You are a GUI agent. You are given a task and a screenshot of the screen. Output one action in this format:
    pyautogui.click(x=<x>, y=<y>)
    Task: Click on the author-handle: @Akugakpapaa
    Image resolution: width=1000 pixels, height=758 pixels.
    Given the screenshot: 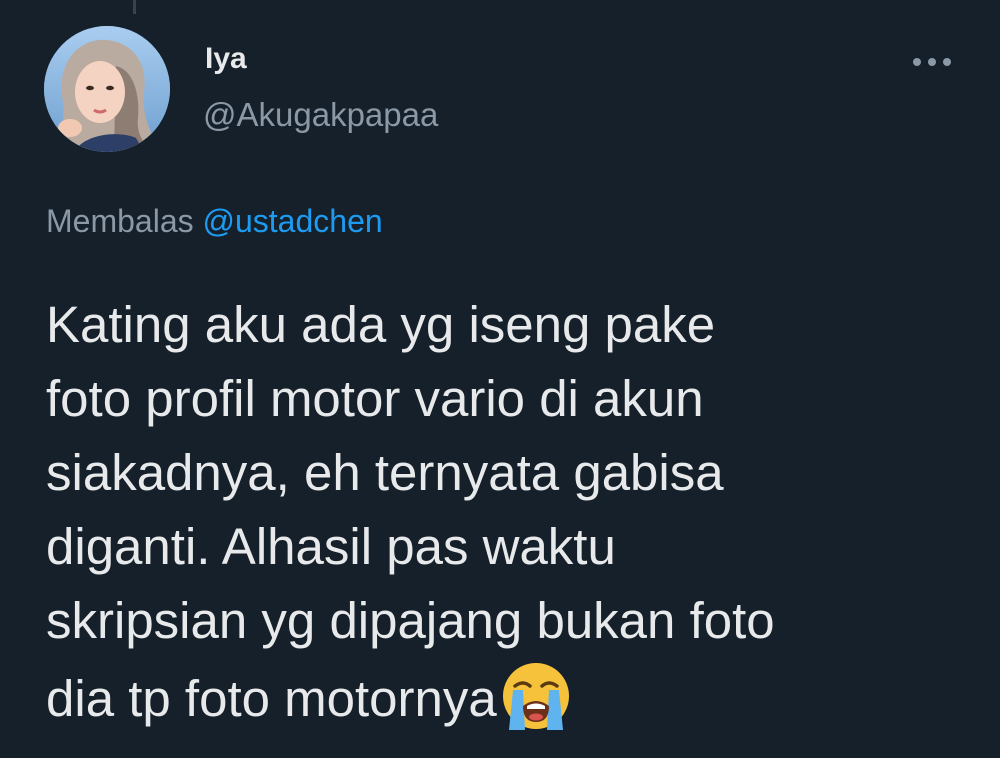 What is the action you would take?
    pyautogui.click(x=320, y=115)
    